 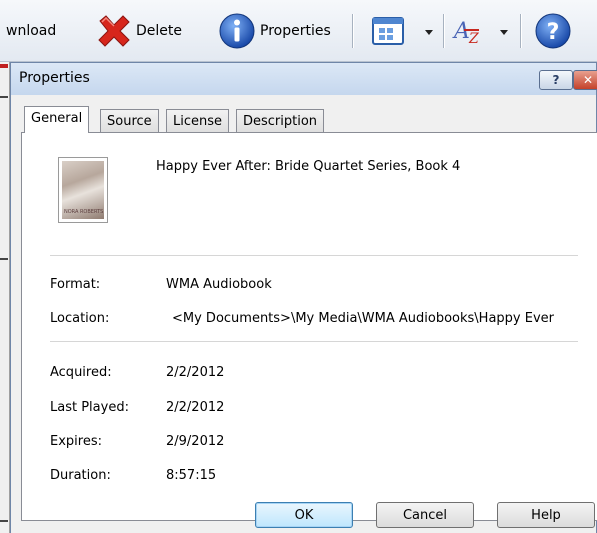 I want to click on question-icon: ?, so click(x=556, y=80).